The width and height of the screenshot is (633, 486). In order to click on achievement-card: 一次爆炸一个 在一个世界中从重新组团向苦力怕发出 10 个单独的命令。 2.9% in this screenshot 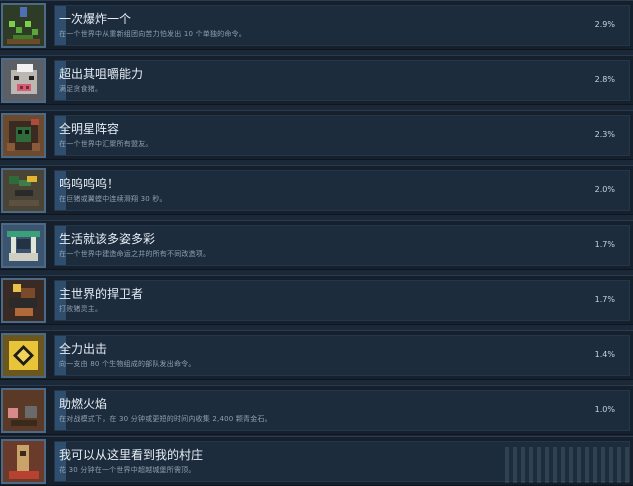, I will do `click(342, 25)`.